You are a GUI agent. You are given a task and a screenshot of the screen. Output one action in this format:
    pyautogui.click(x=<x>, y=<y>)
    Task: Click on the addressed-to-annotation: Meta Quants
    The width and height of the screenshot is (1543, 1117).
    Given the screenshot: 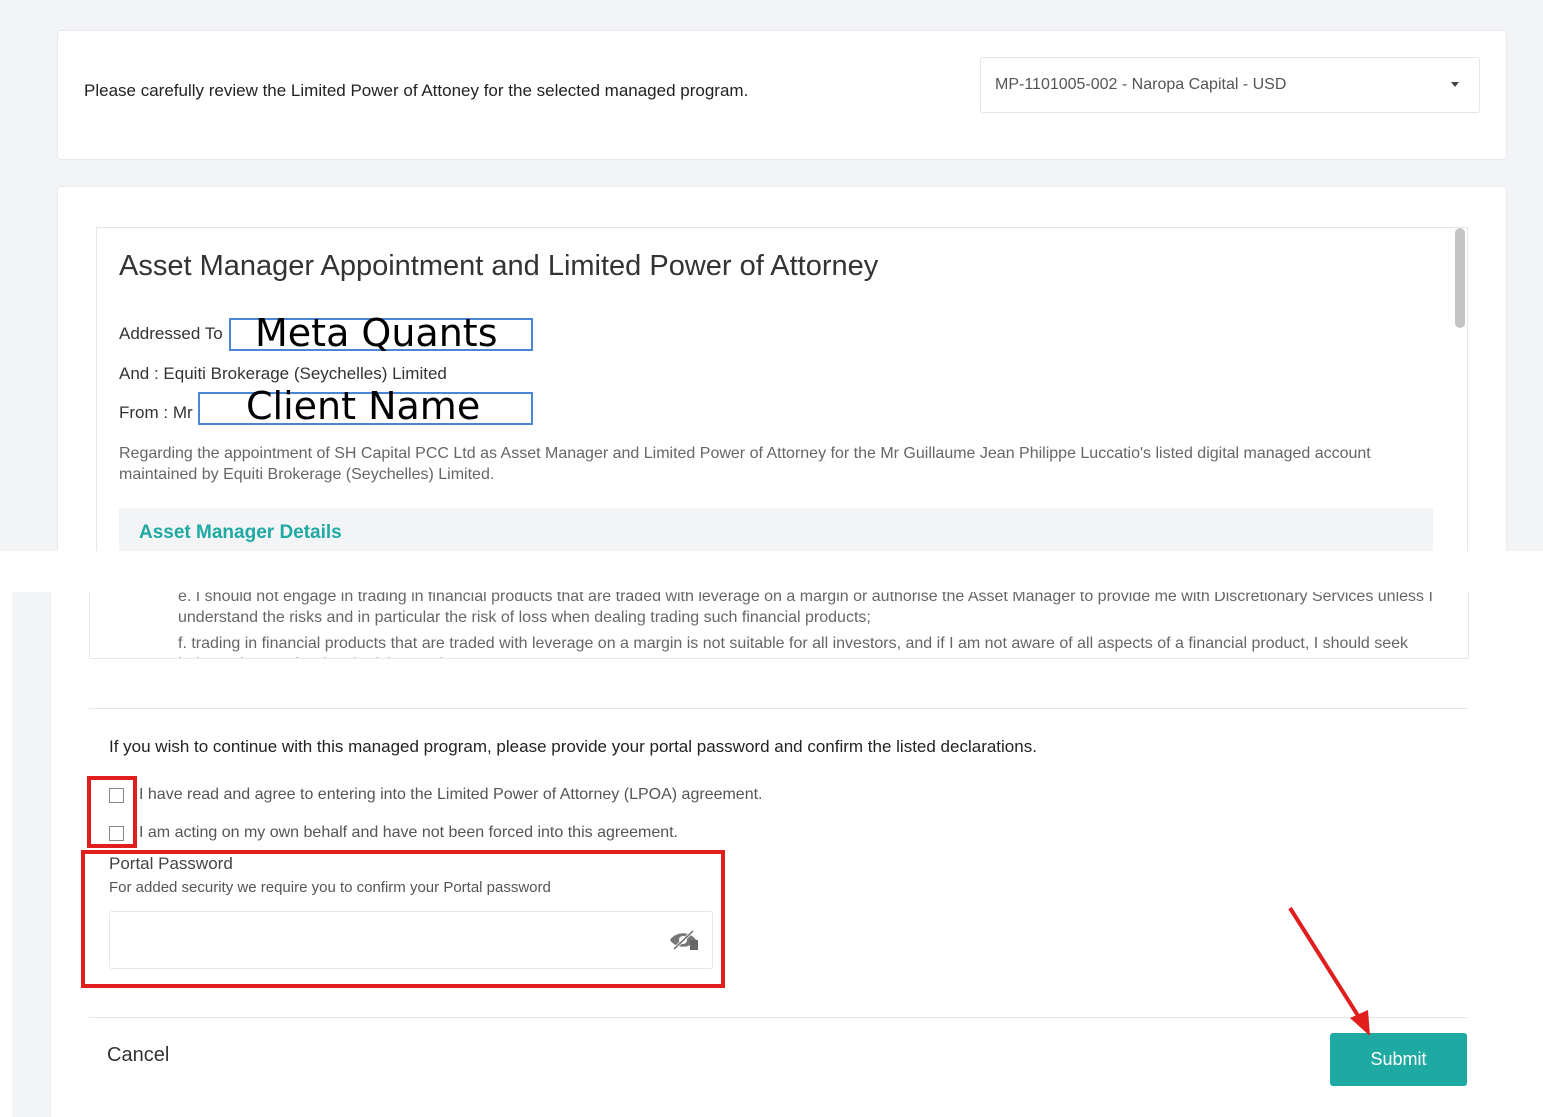 What is the action you would take?
    pyautogui.click(x=381, y=333)
    